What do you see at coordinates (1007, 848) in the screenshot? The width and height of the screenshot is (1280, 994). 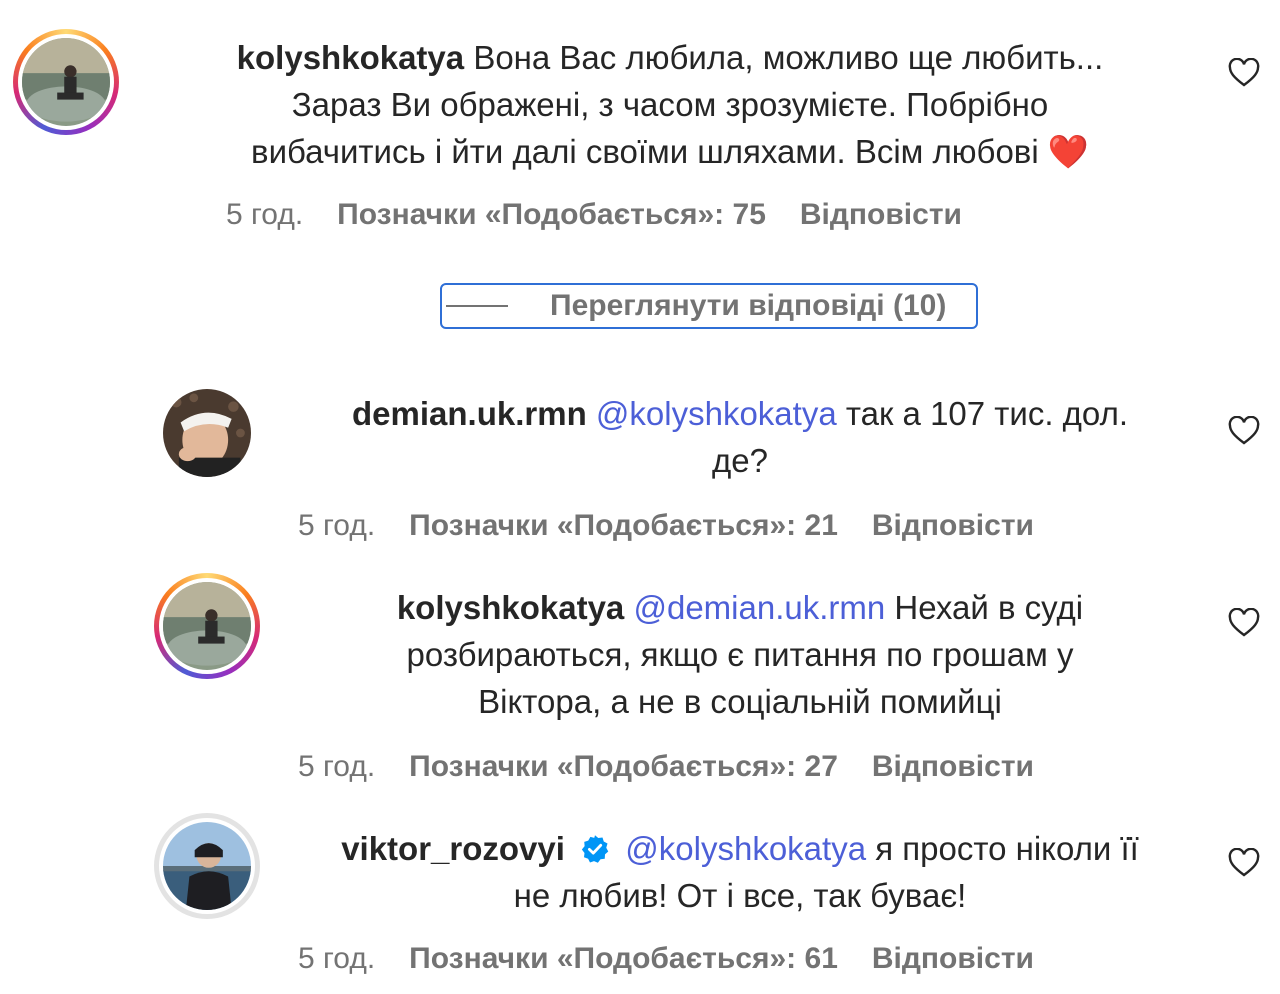 I see `comment-line: я просто ніколи її` at bounding box center [1007, 848].